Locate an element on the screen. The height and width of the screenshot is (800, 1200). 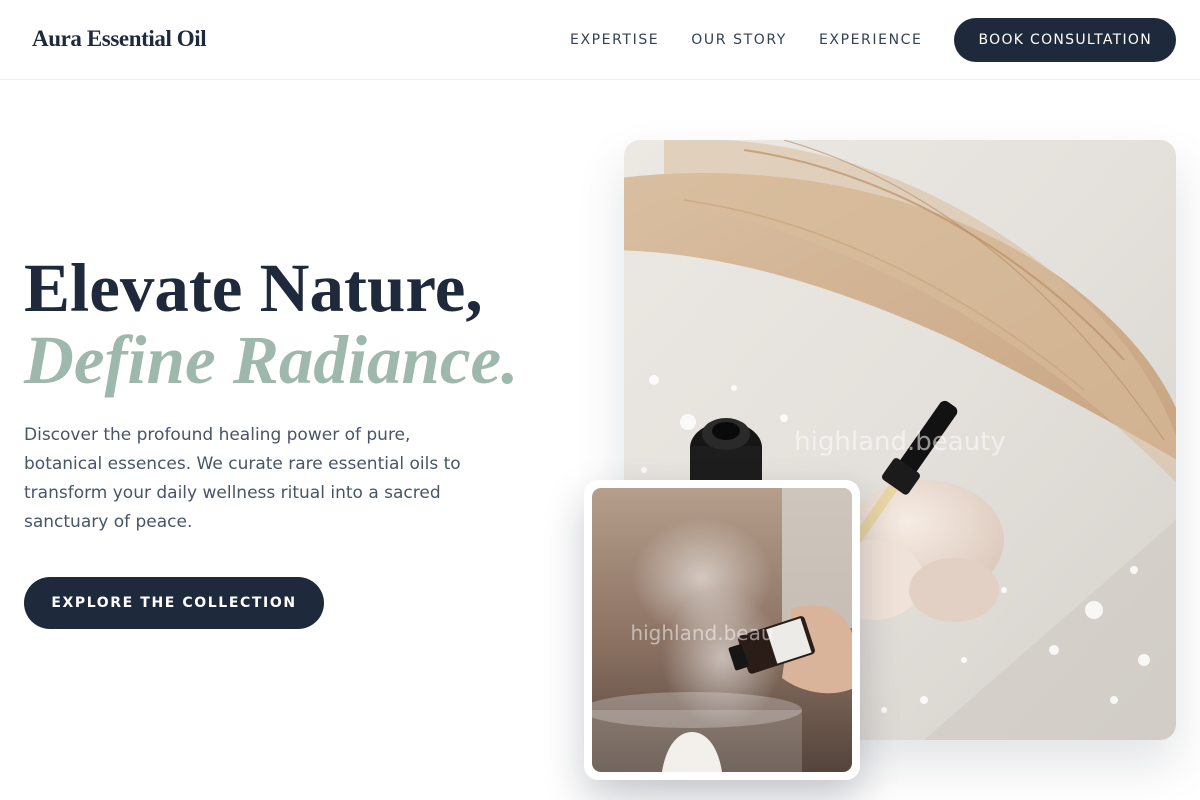
hero-title: Elevate Nature, Define Radiance. is located at coordinates (271, 324).